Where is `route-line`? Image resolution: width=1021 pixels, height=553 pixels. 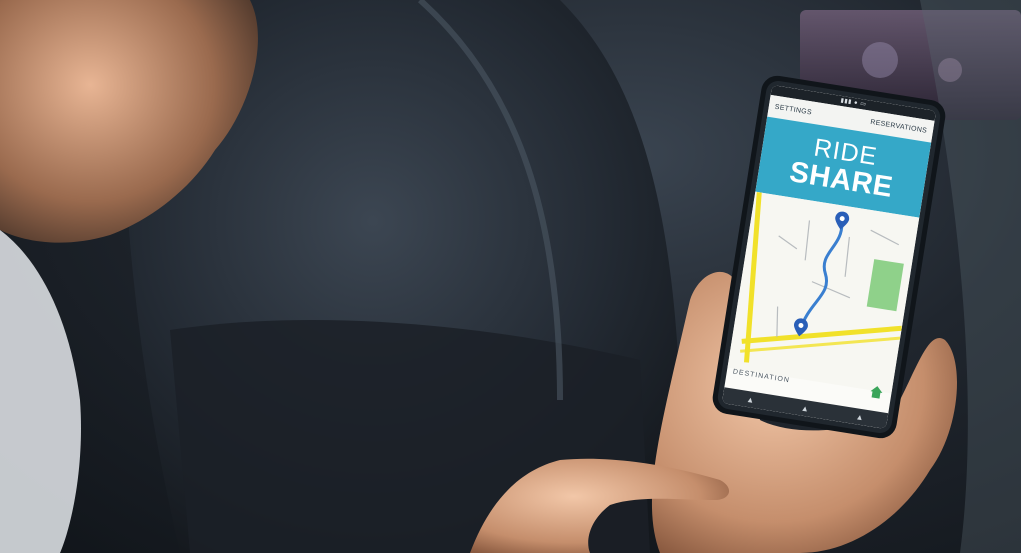
route-line is located at coordinates (821, 276).